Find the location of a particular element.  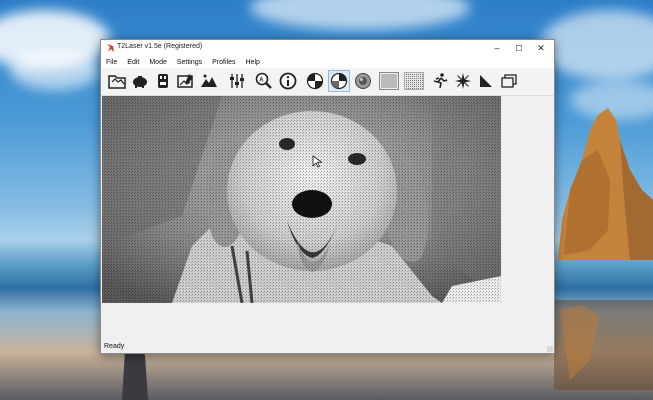

grayscale-button is located at coordinates (363, 81).